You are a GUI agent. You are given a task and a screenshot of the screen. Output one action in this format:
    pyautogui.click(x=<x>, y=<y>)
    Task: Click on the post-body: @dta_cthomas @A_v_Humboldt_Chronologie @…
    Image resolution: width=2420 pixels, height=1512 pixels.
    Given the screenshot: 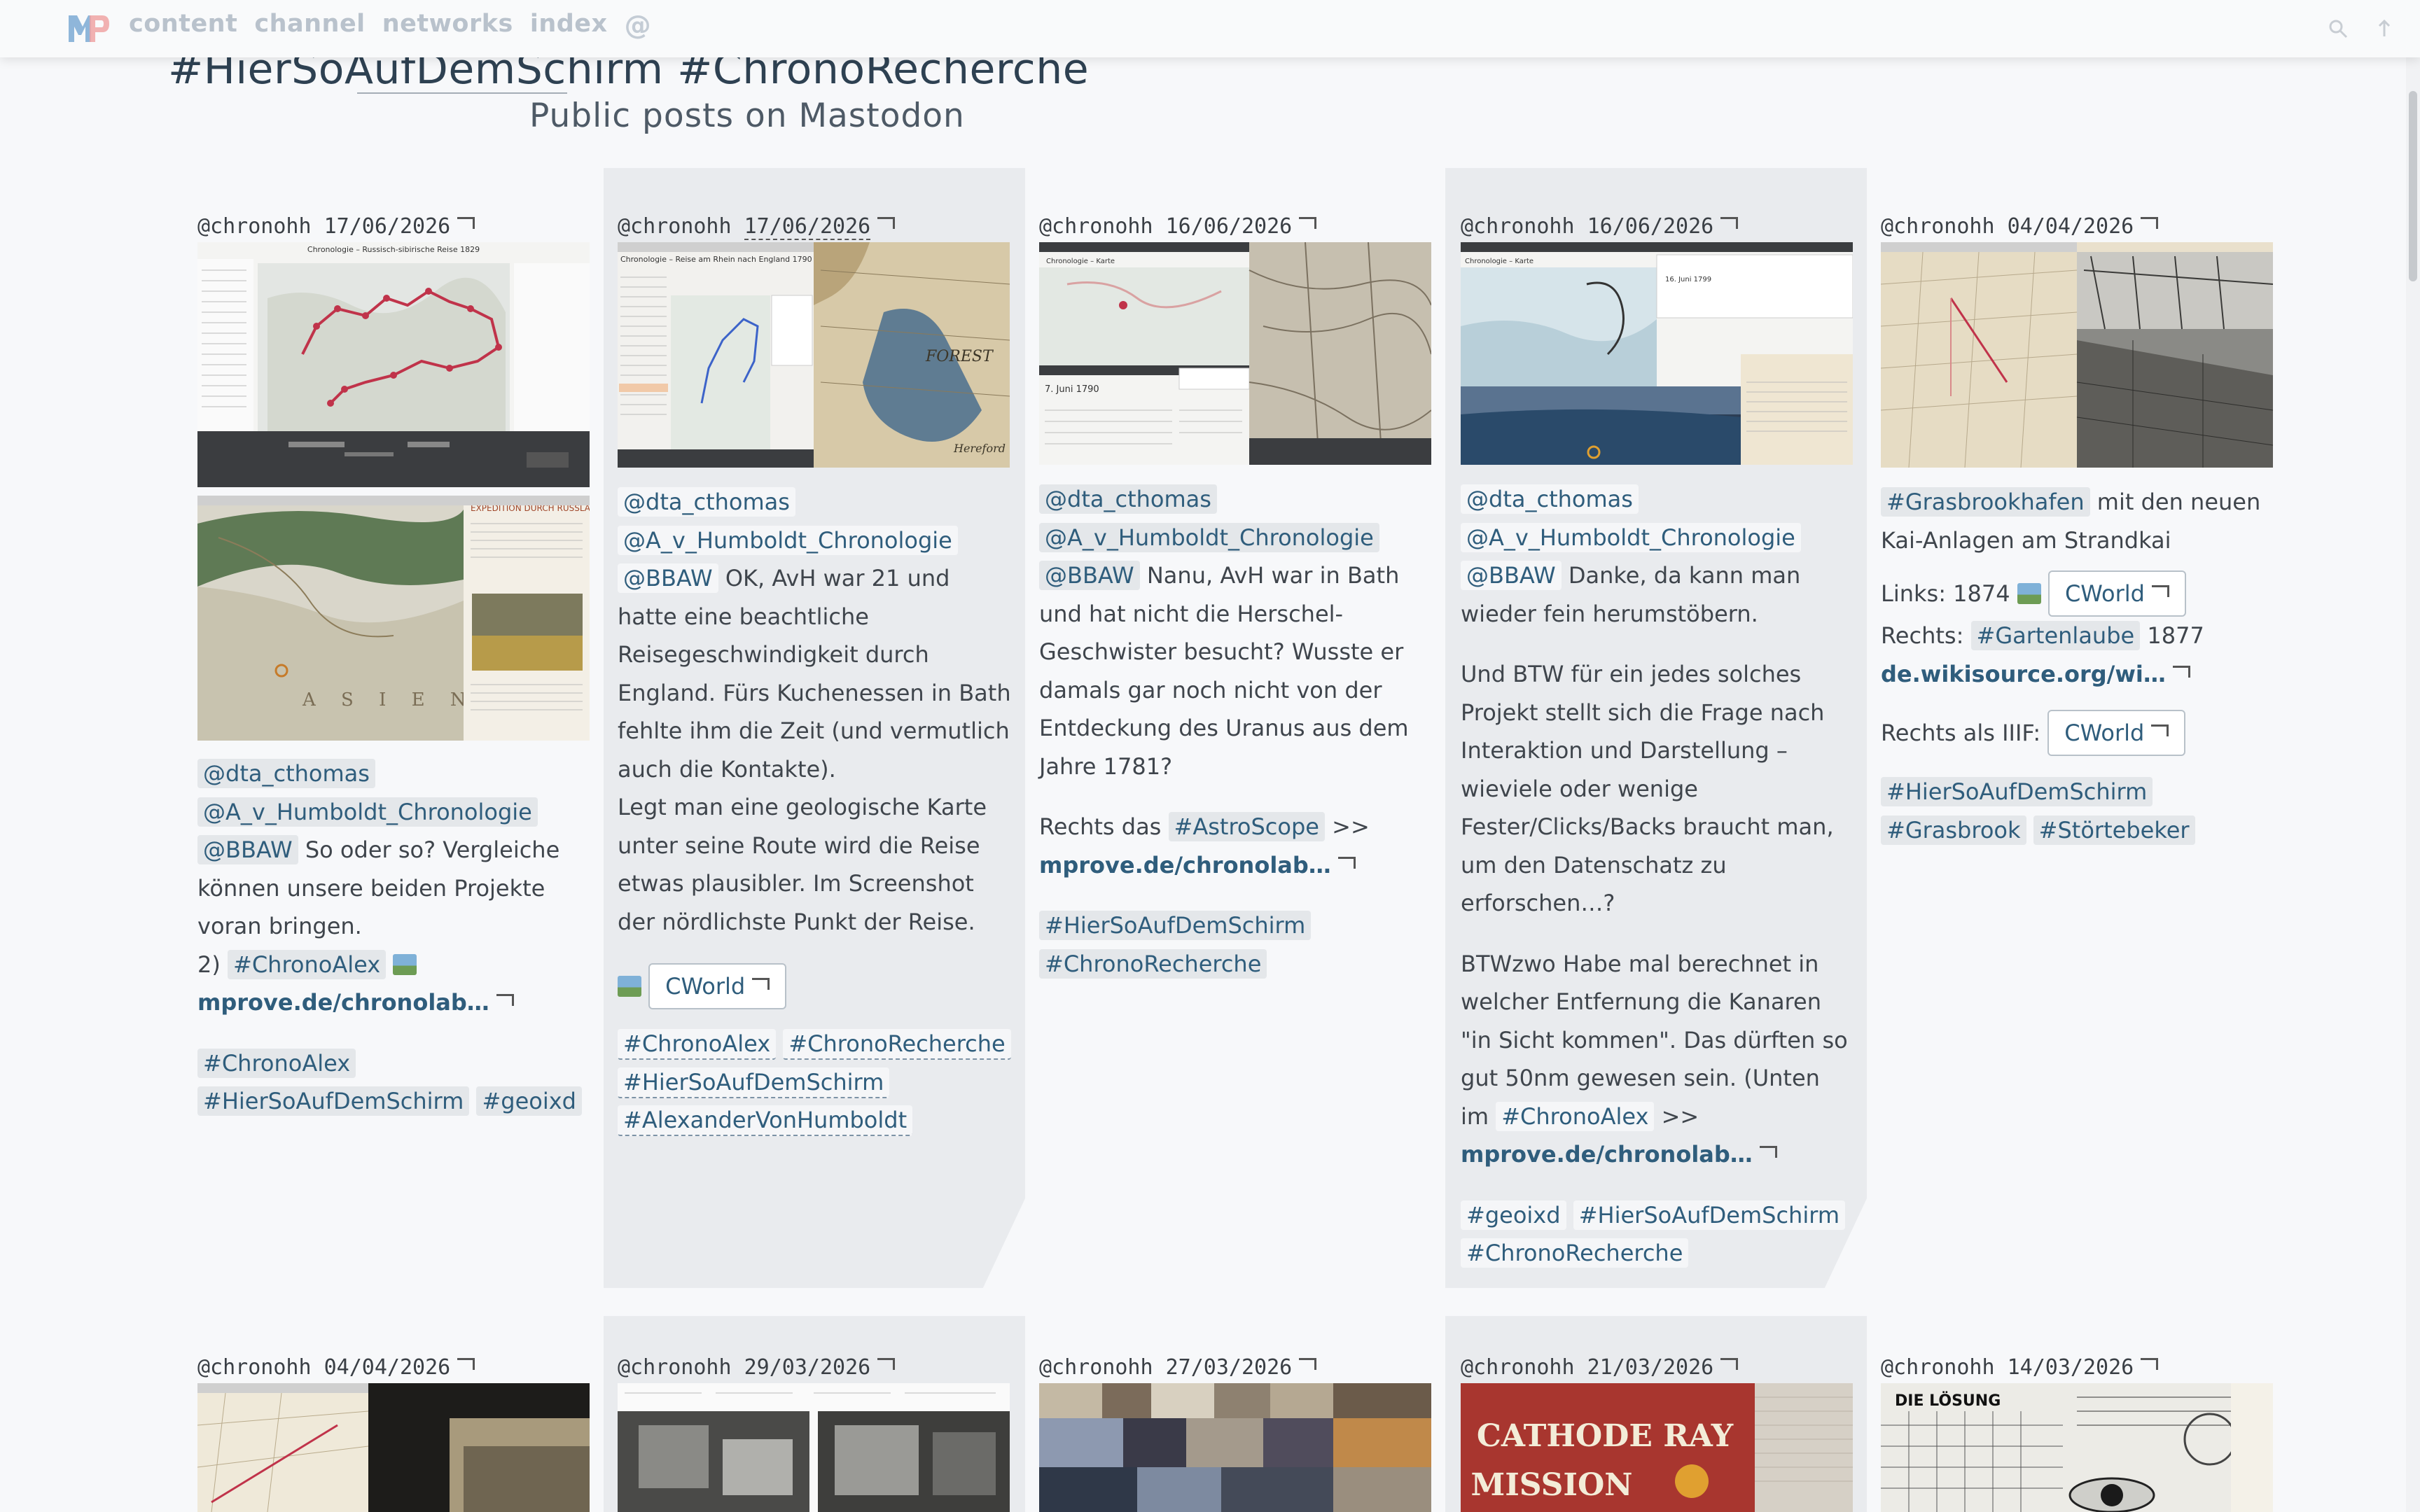 What is the action you would take?
    pyautogui.click(x=394, y=938)
    